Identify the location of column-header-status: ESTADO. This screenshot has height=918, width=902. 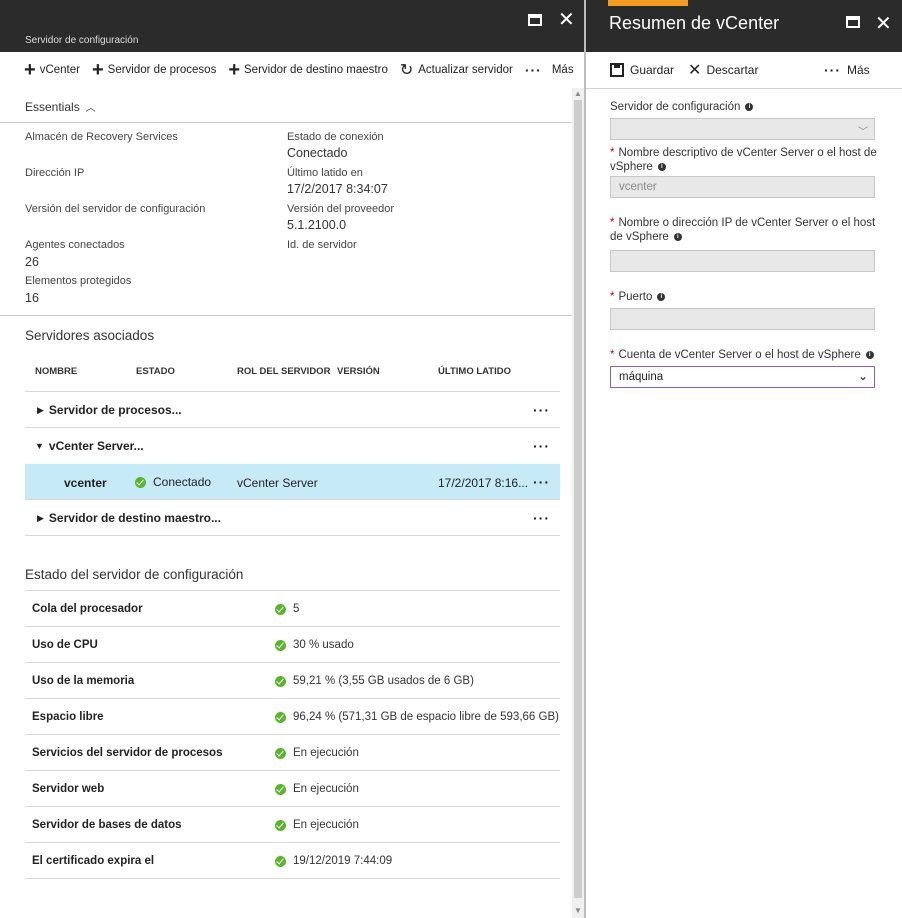
(155, 371).